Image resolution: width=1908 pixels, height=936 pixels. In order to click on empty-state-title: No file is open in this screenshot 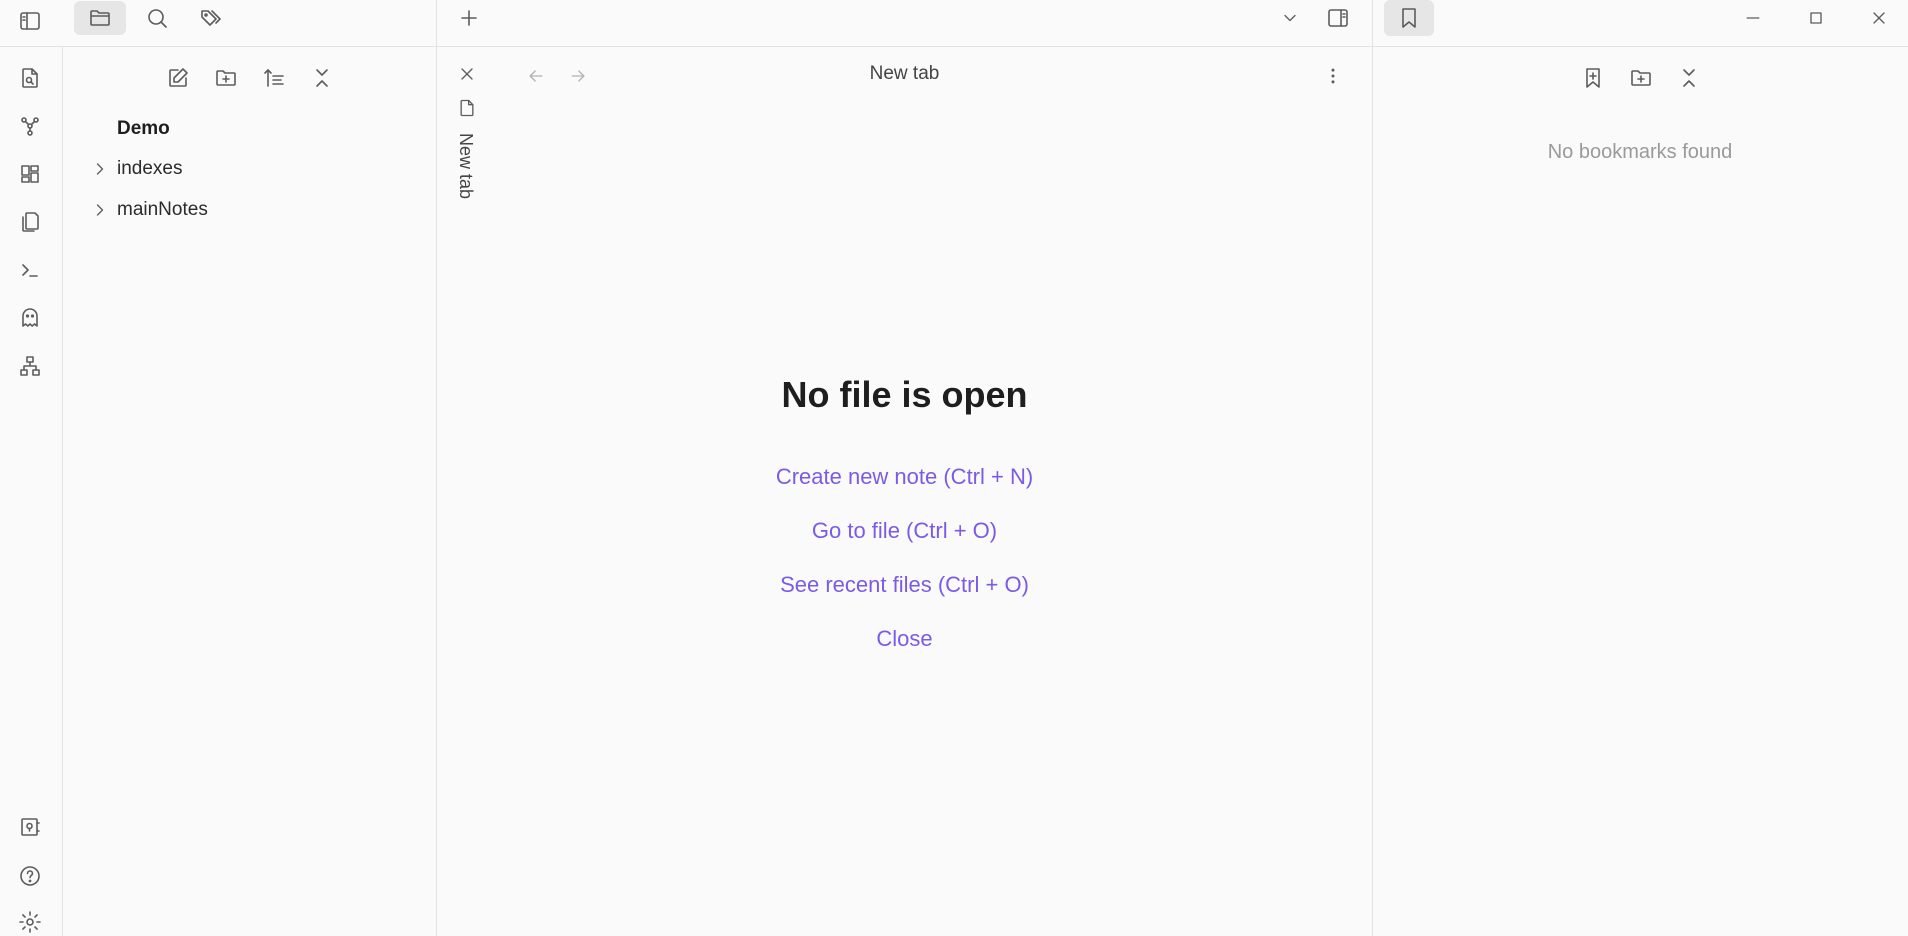, I will do `click(904, 394)`.